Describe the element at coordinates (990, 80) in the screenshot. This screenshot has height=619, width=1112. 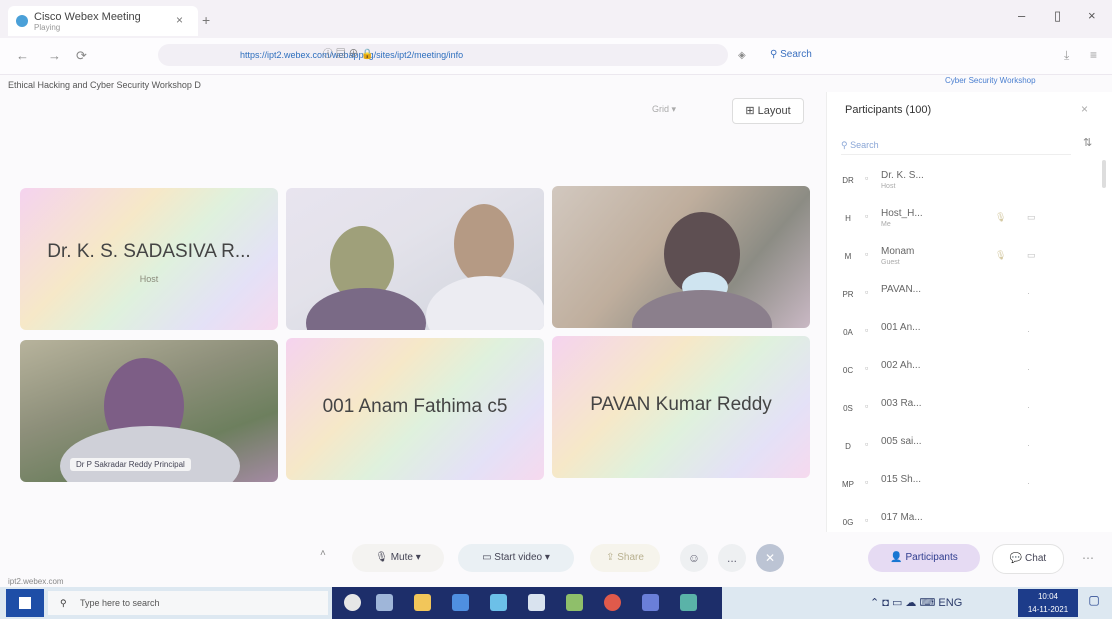
I see `meeting-info-link: Cyber Security Workshop` at that location.